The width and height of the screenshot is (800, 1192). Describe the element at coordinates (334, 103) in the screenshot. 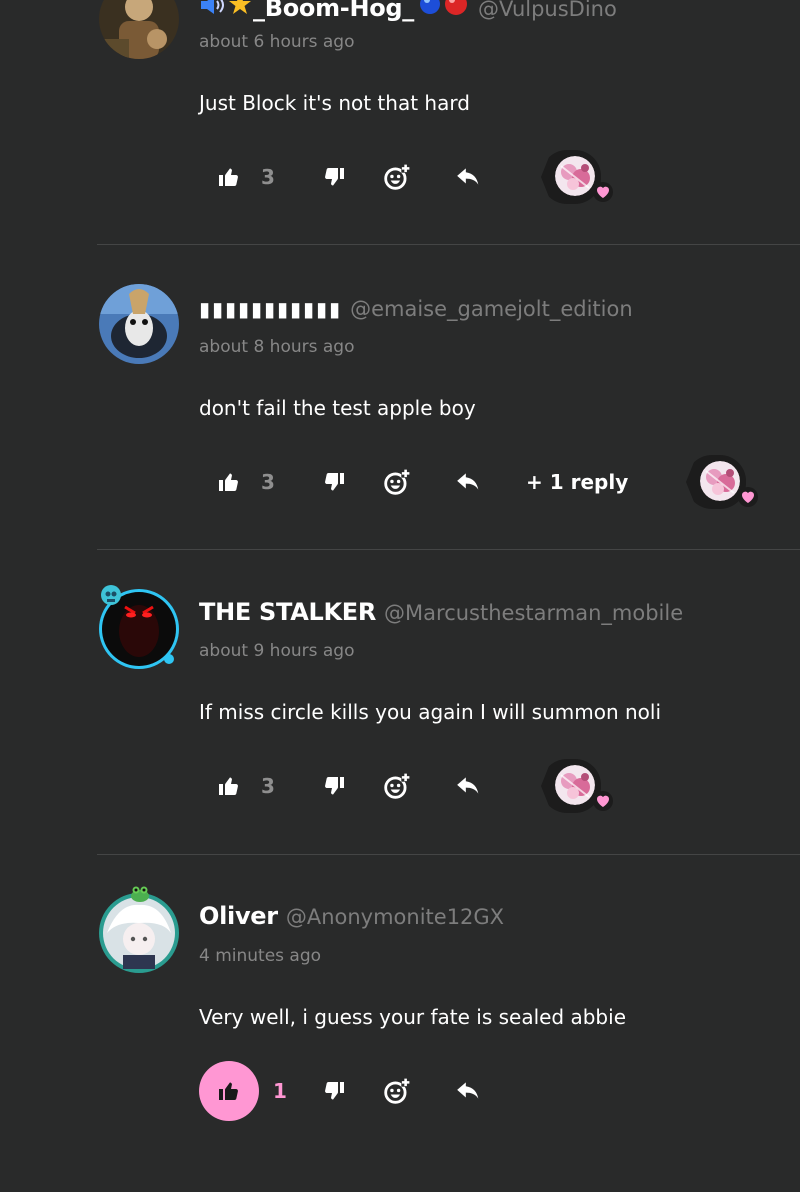

I see `comment-text: Just Block it's not that hard` at that location.